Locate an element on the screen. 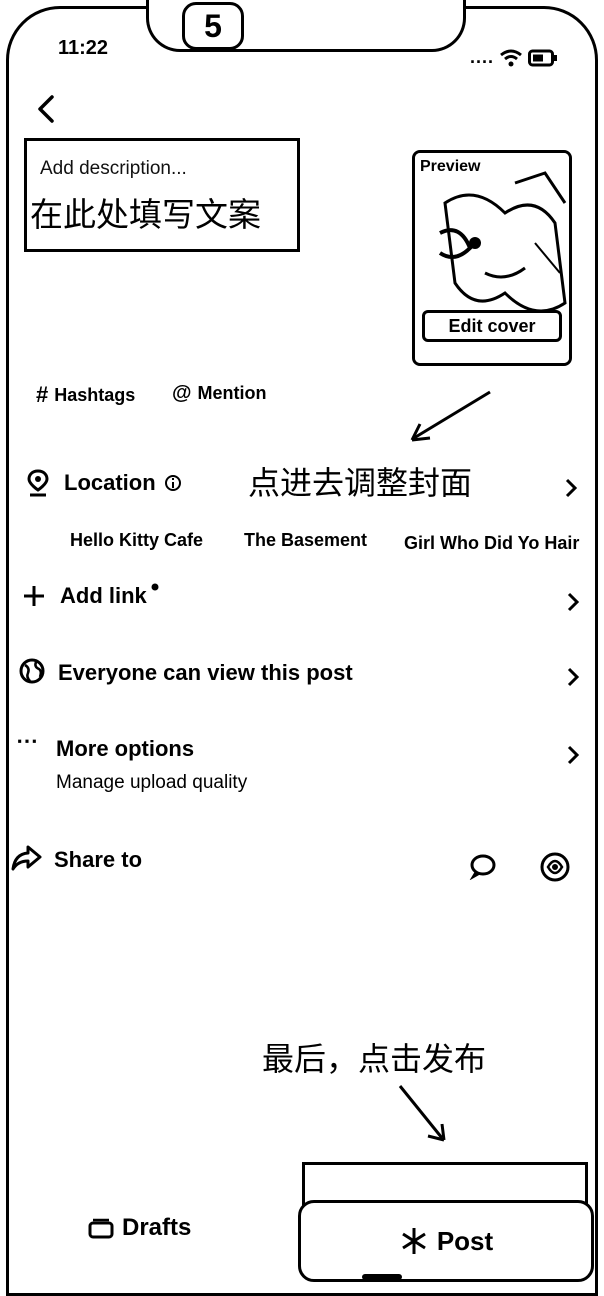 The width and height of the screenshot is (604, 1296). at-icon: @ is located at coordinates (182, 393).